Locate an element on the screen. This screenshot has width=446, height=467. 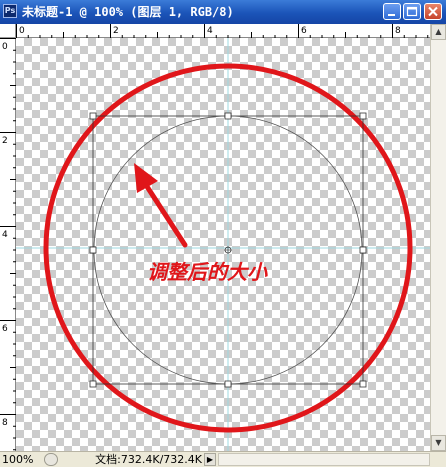
minimize-button is located at coordinates (392, 11).